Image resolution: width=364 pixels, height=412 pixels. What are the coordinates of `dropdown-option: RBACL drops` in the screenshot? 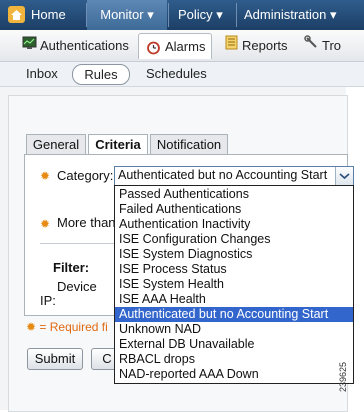 It's located at (234, 359).